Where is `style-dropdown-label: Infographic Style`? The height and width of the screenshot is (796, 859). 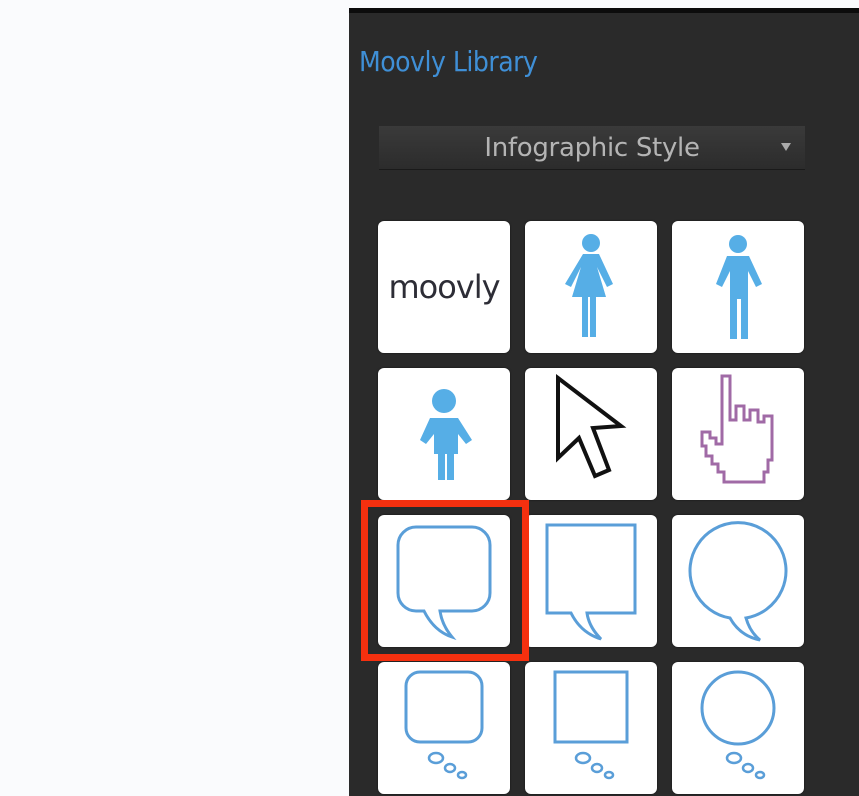 style-dropdown-label: Infographic Style is located at coordinates (592, 147).